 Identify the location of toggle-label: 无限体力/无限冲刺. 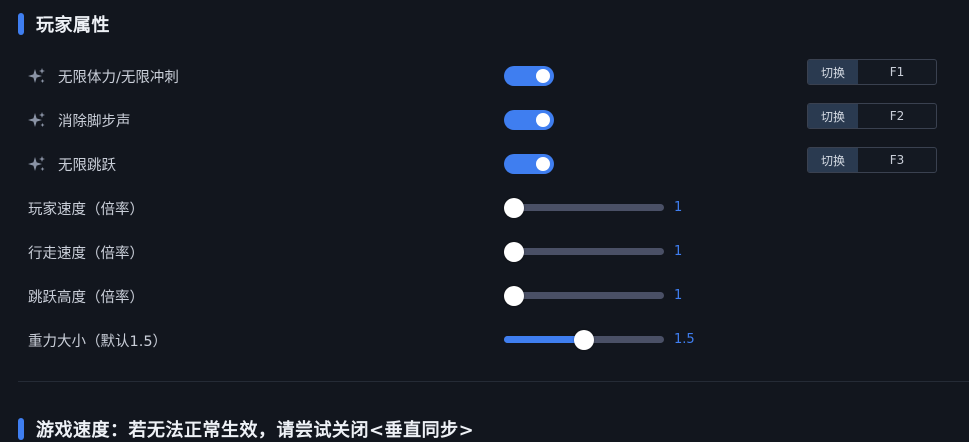
(118, 77).